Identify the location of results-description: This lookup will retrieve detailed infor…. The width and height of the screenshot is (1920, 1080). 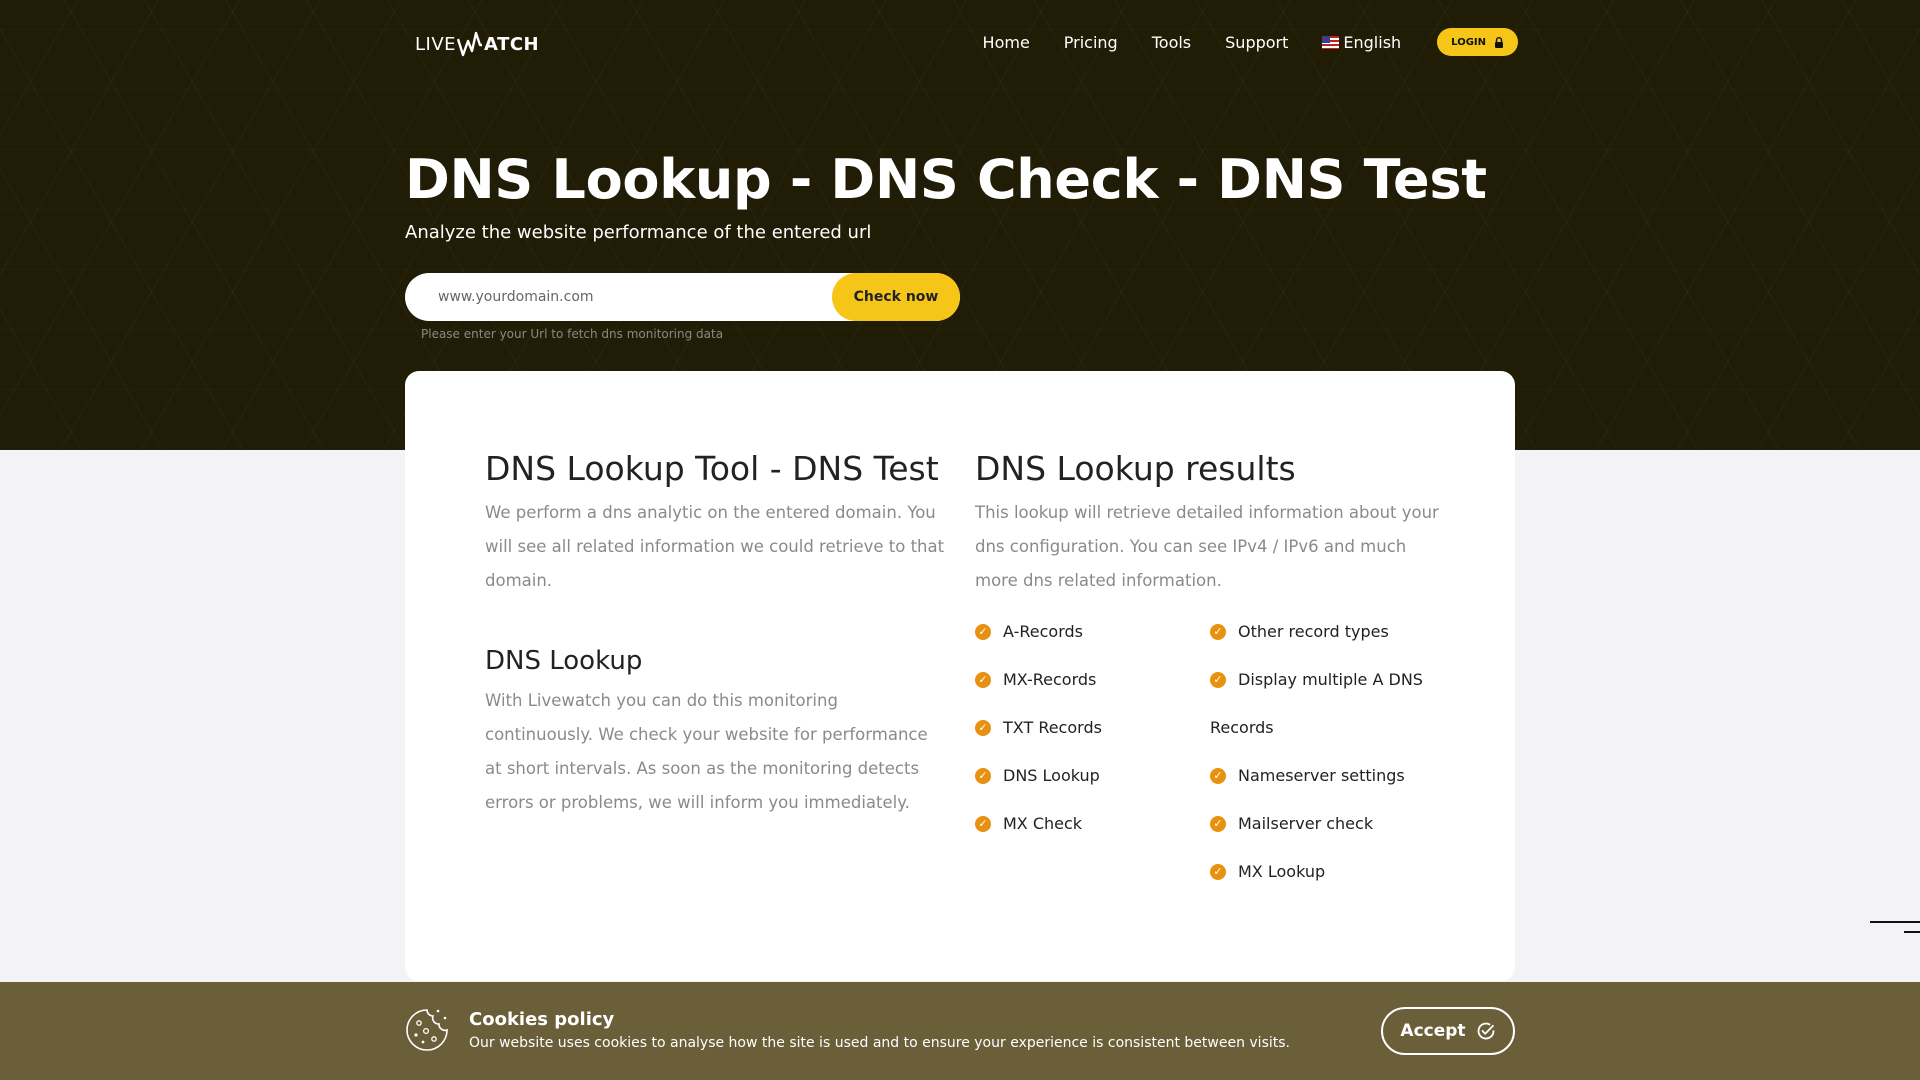
(1207, 546).